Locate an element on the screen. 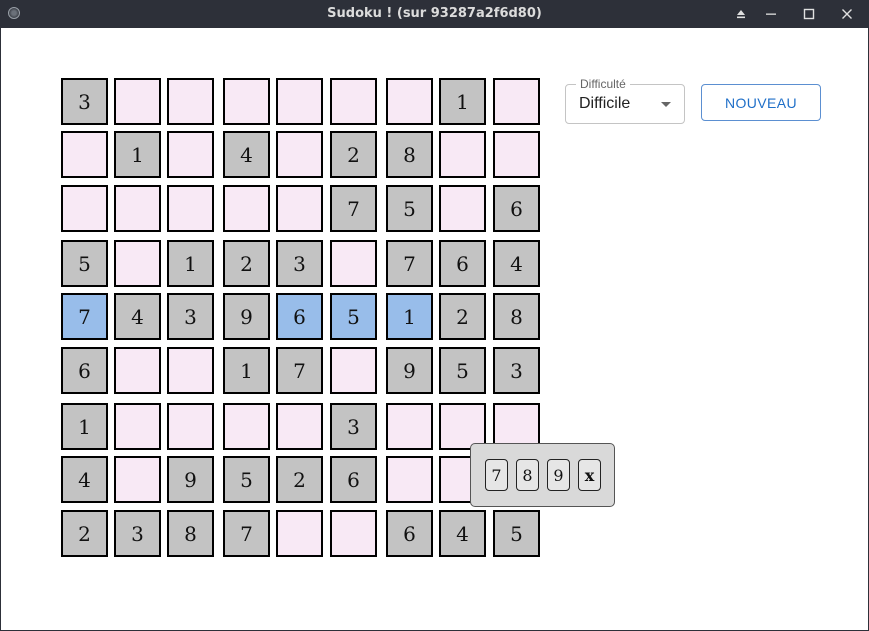 The width and height of the screenshot is (869, 631). sudoku-cell-r7-c5 is located at coordinates (299, 426).